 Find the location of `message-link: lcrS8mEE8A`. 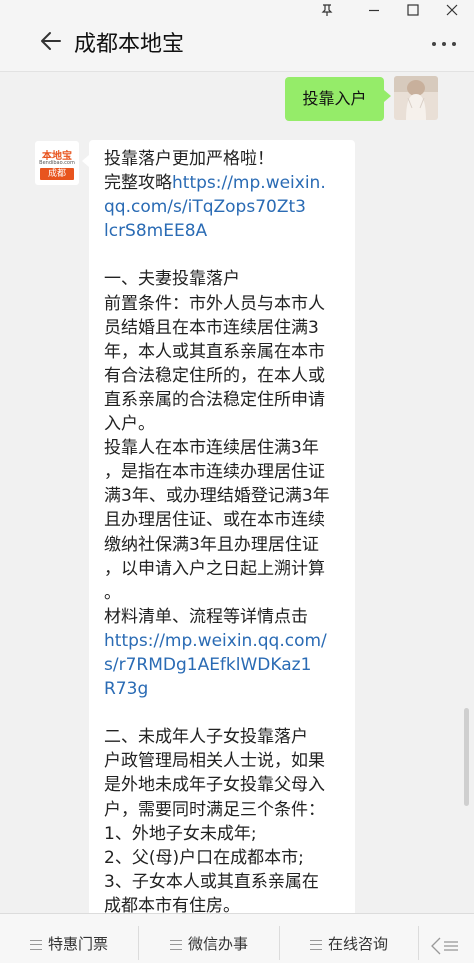

message-link: lcrS8mEE8A is located at coordinates (155, 231).